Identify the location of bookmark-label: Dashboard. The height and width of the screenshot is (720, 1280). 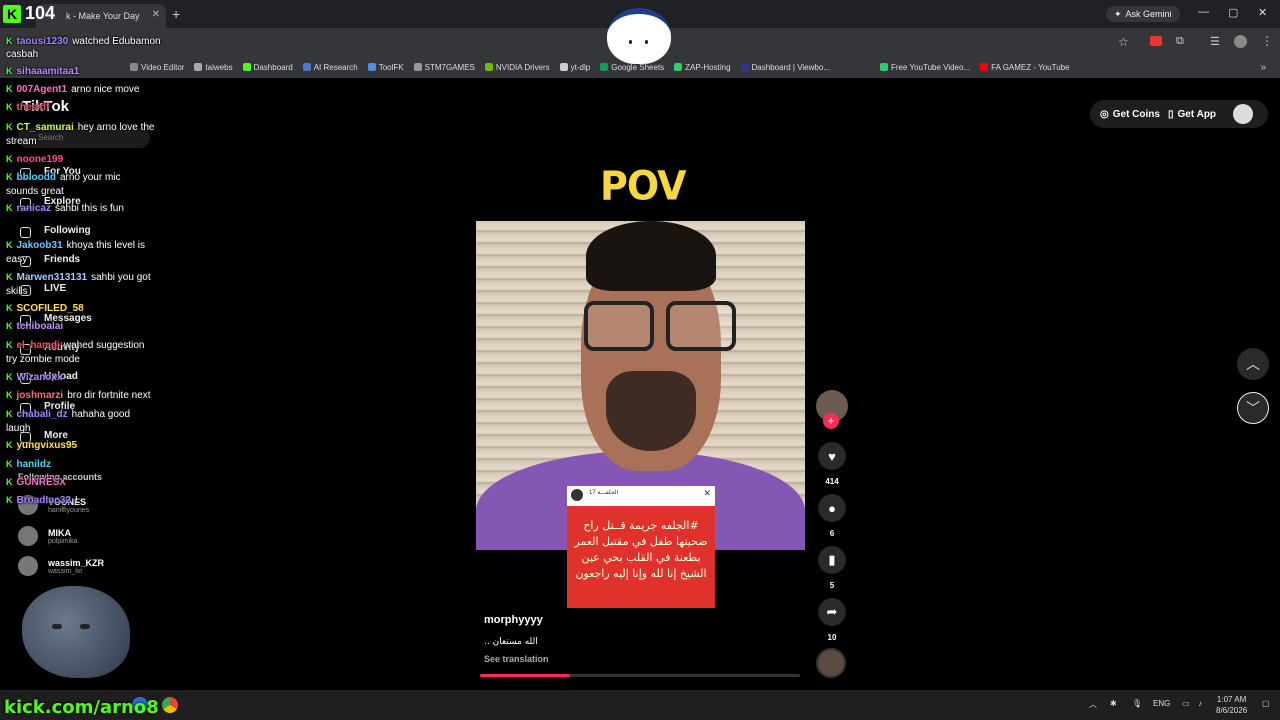
(273, 67).